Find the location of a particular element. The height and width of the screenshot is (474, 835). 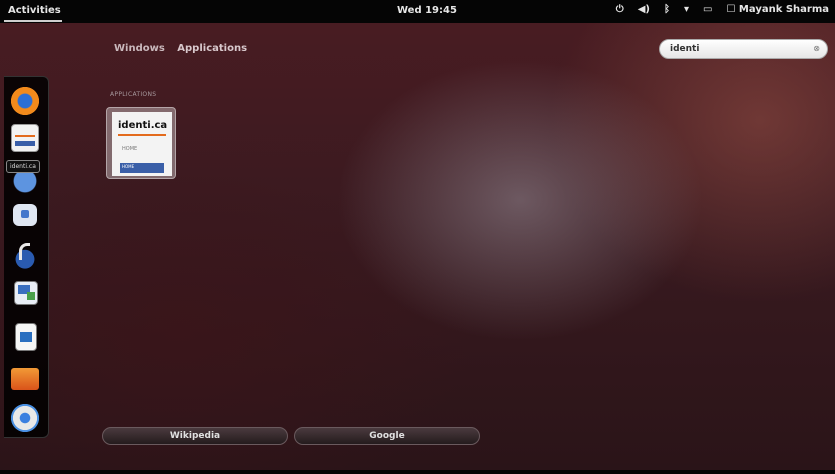

app-divider is located at coordinates (142, 135).